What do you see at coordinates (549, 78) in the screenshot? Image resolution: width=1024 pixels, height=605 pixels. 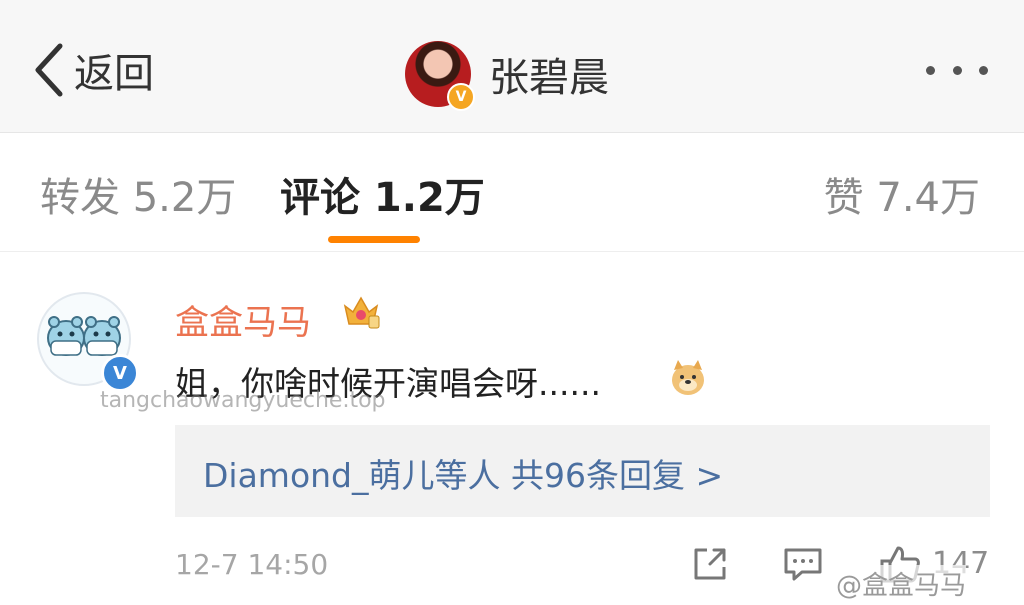 I see `profile-name: 张碧晨` at bounding box center [549, 78].